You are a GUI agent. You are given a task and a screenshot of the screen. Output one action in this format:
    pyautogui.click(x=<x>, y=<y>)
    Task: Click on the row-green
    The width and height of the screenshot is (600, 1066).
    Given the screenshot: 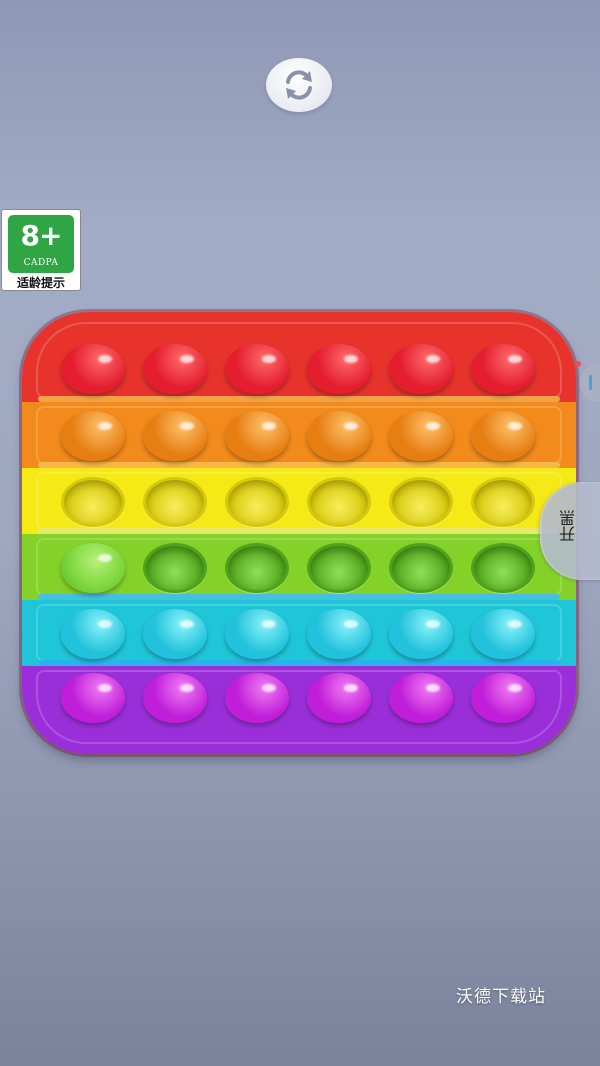 What is the action you would take?
    pyautogui.click(x=299, y=567)
    